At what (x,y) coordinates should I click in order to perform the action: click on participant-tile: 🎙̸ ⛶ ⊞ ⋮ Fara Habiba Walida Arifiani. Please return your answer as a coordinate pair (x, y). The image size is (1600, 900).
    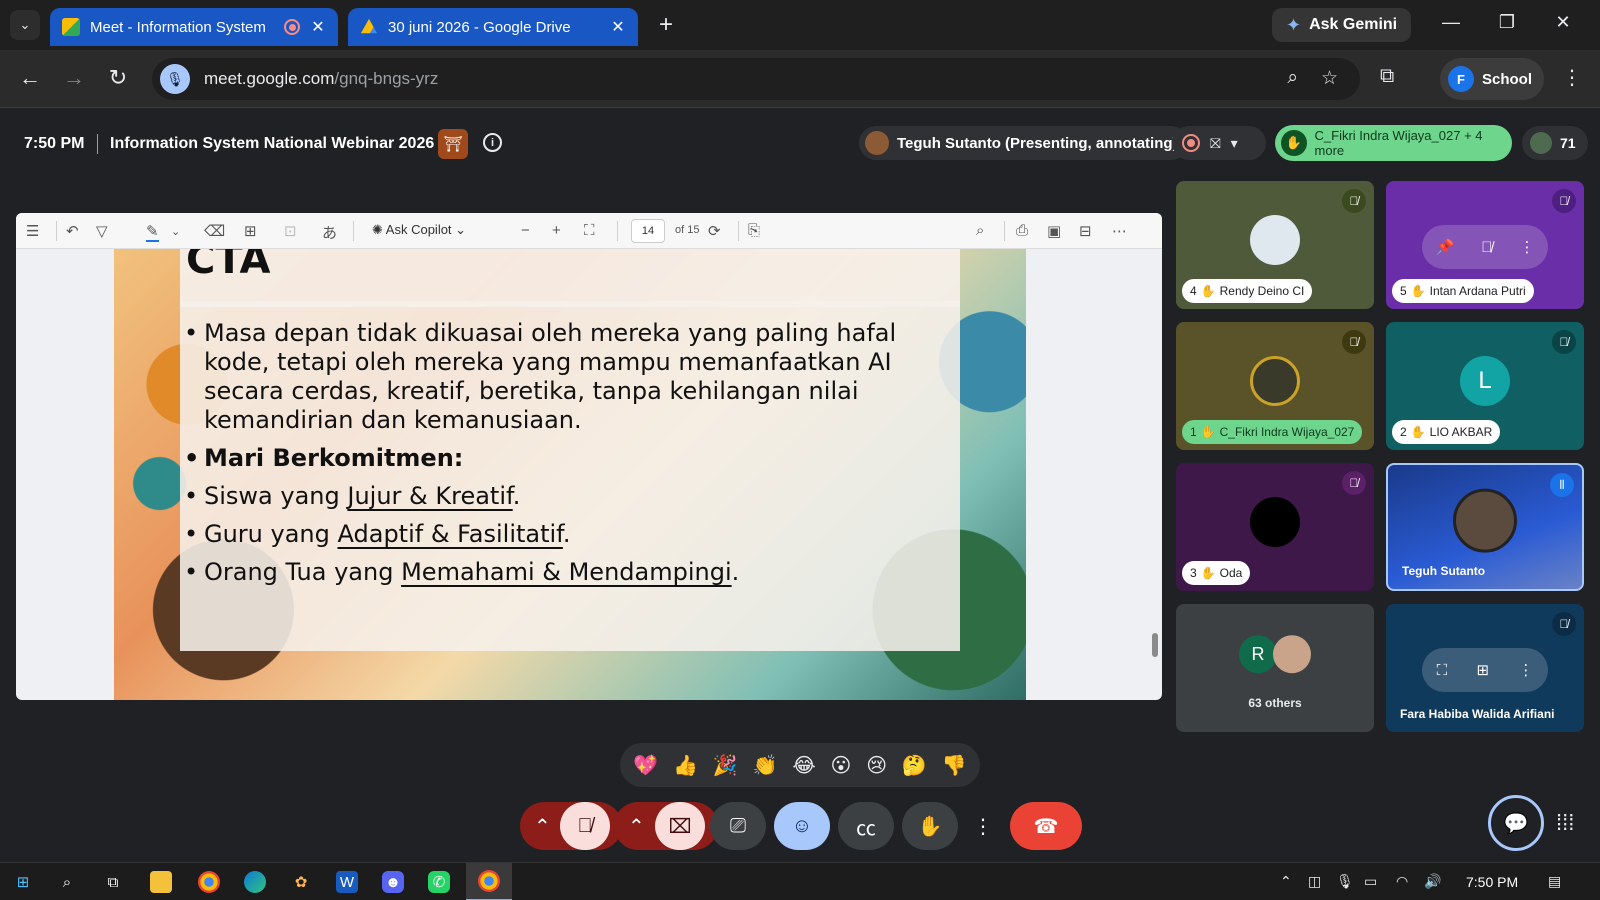
    Looking at the image, I should click on (1485, 668).